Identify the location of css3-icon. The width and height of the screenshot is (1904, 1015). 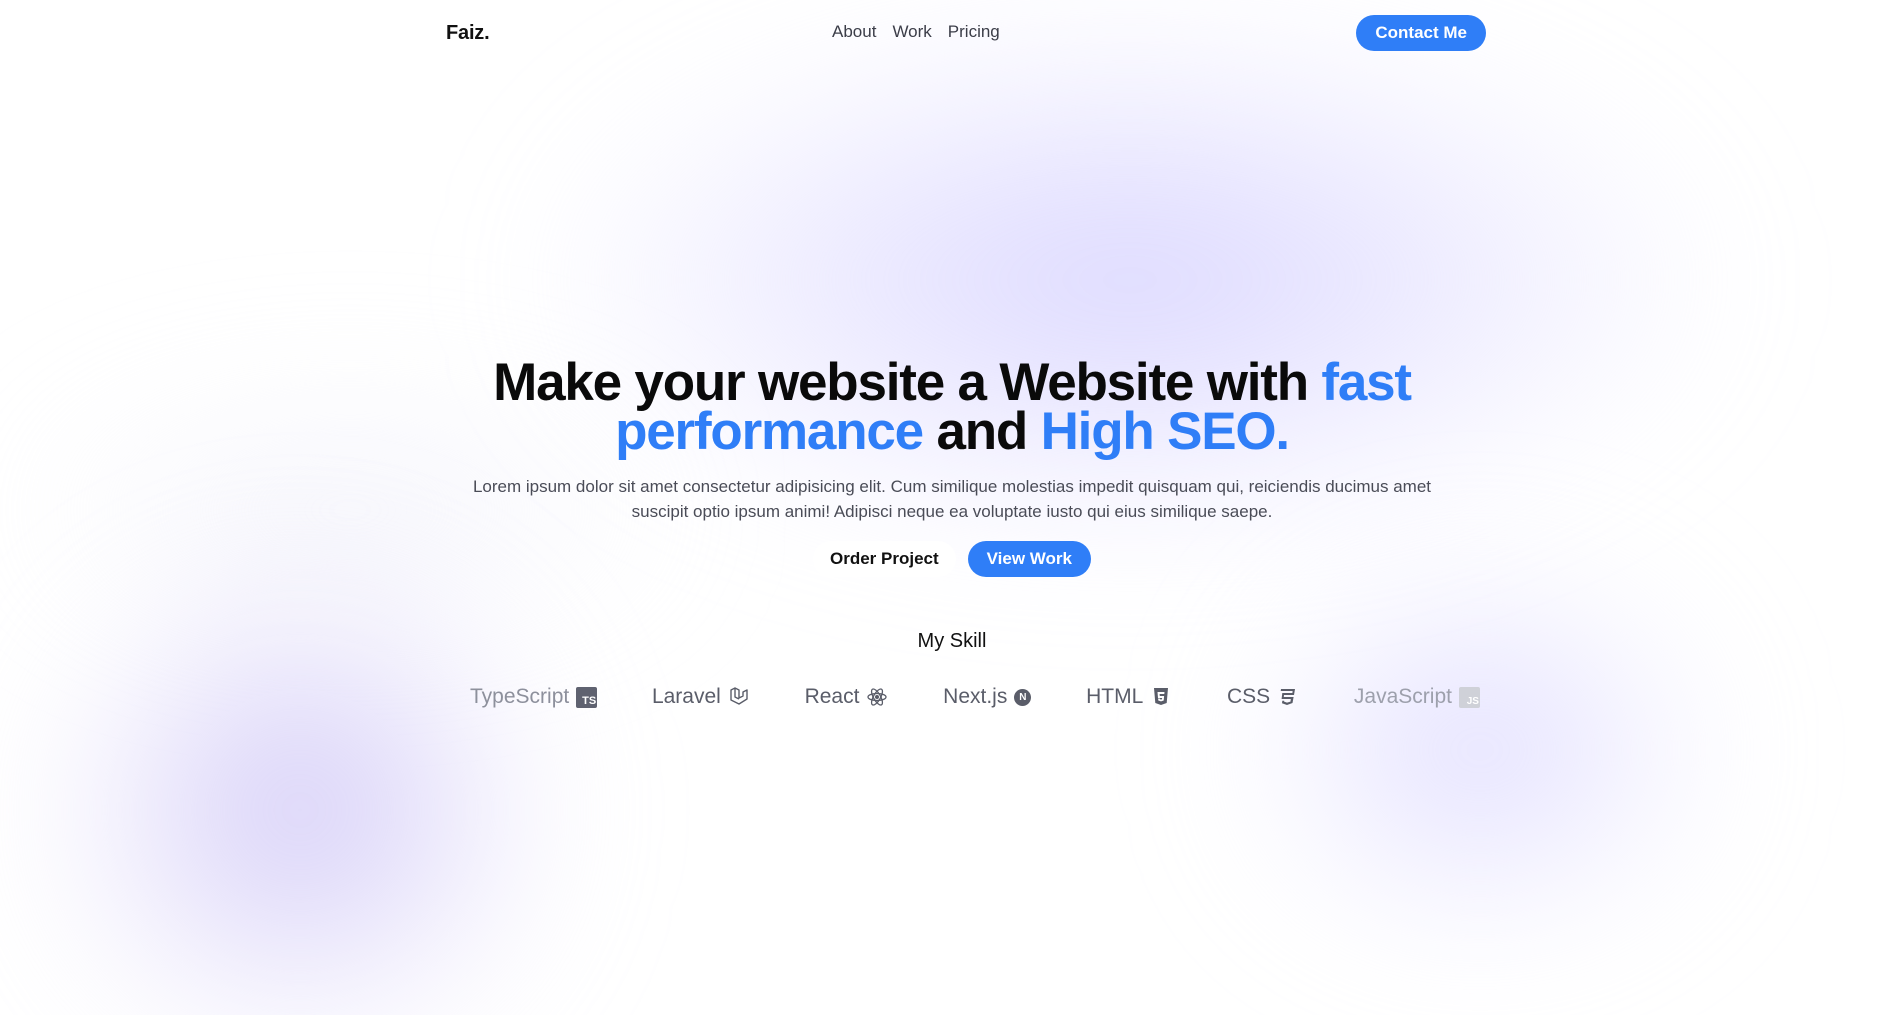
(1288, 697).